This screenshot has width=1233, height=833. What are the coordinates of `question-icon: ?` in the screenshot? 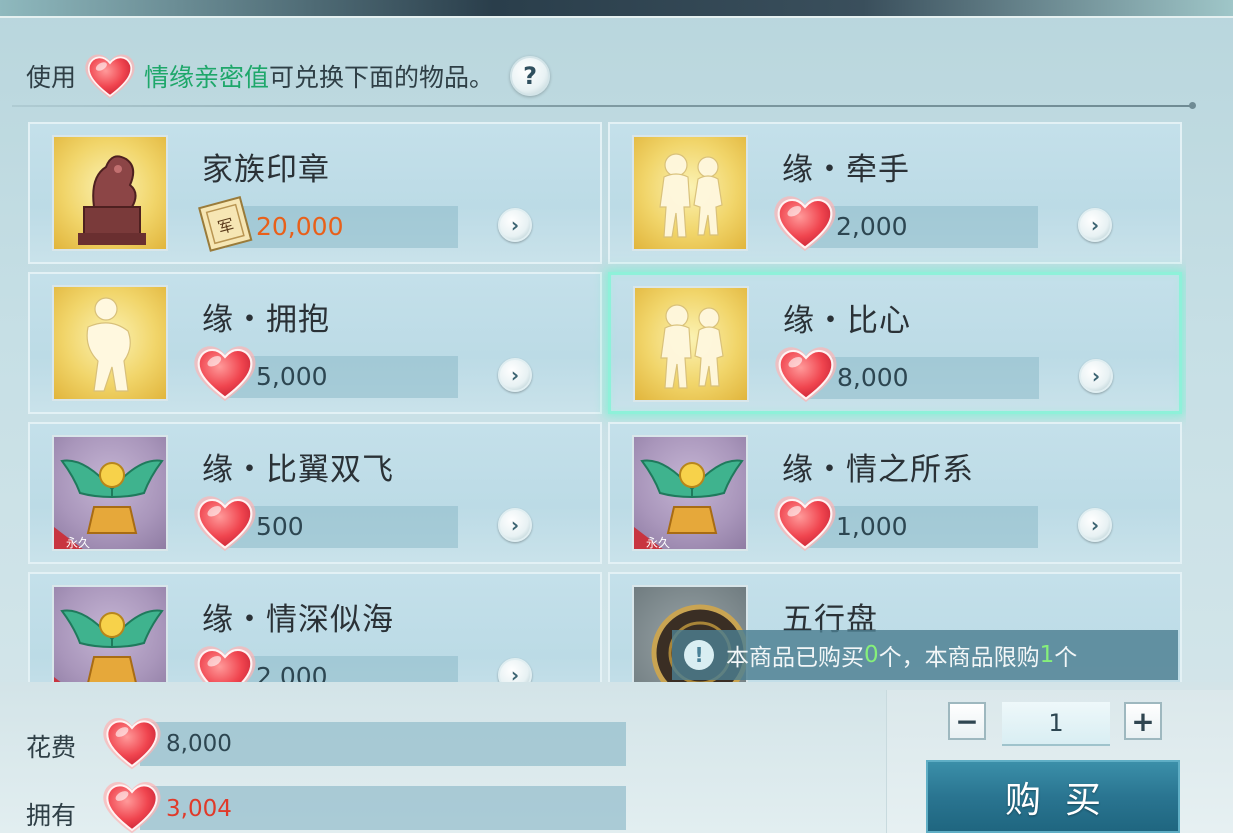 It's located at (530, 76).